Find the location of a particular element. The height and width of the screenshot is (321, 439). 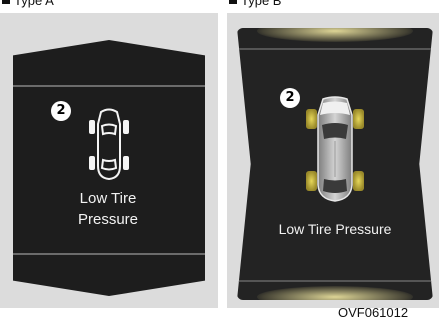

bottom-glow-bar is located at coordinates (335, 293).